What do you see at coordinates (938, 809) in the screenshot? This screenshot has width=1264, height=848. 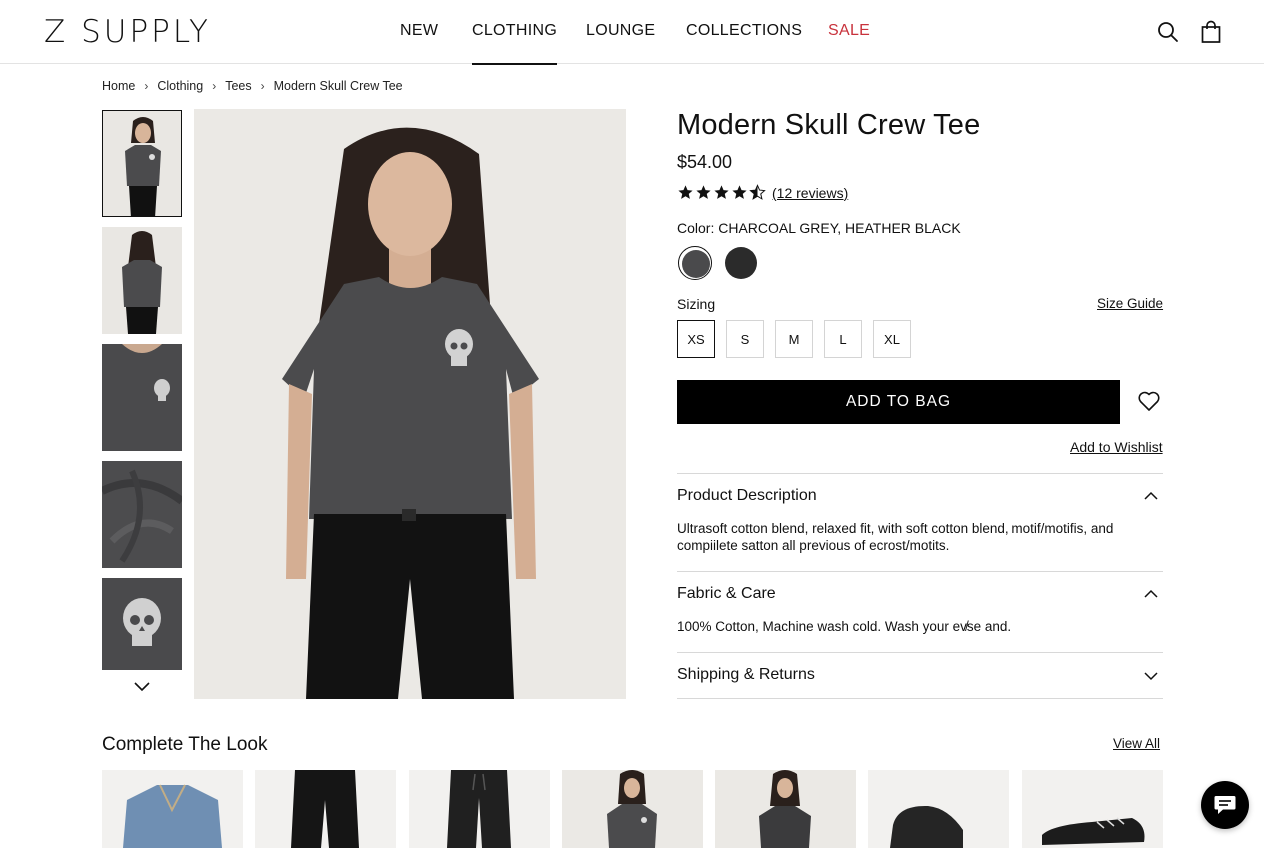 I see `look-item-slip-on-sneaker` at bounding box center [938, 809].